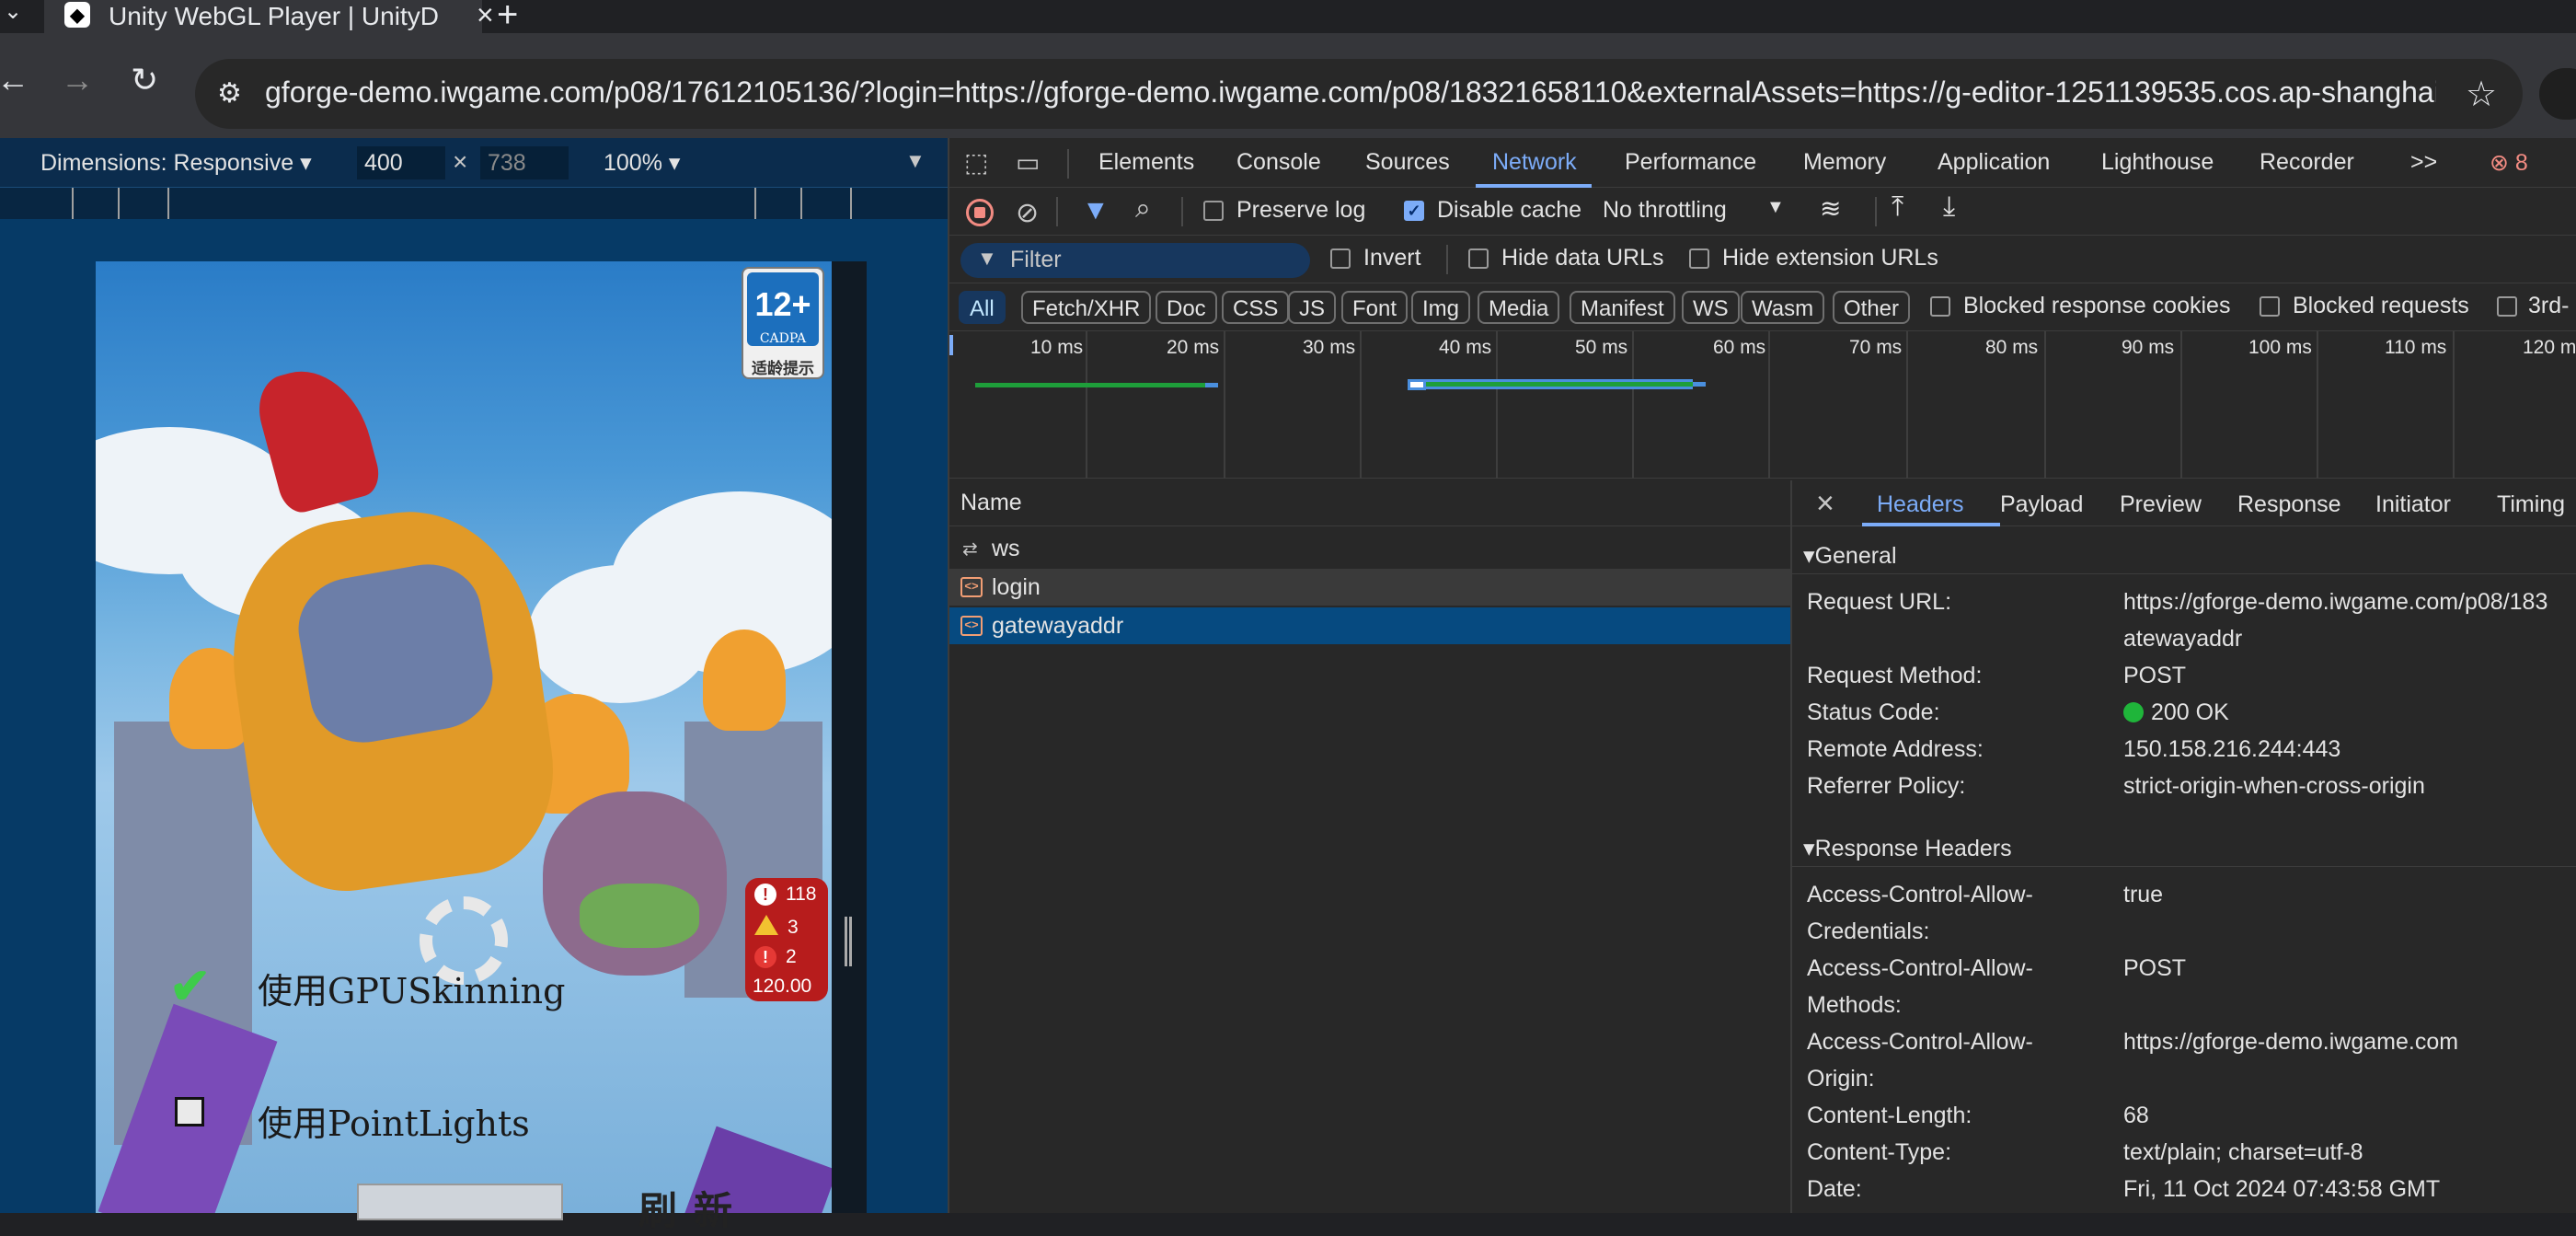  I want to click on forward-arrow-icon: →, so click(77, 80).